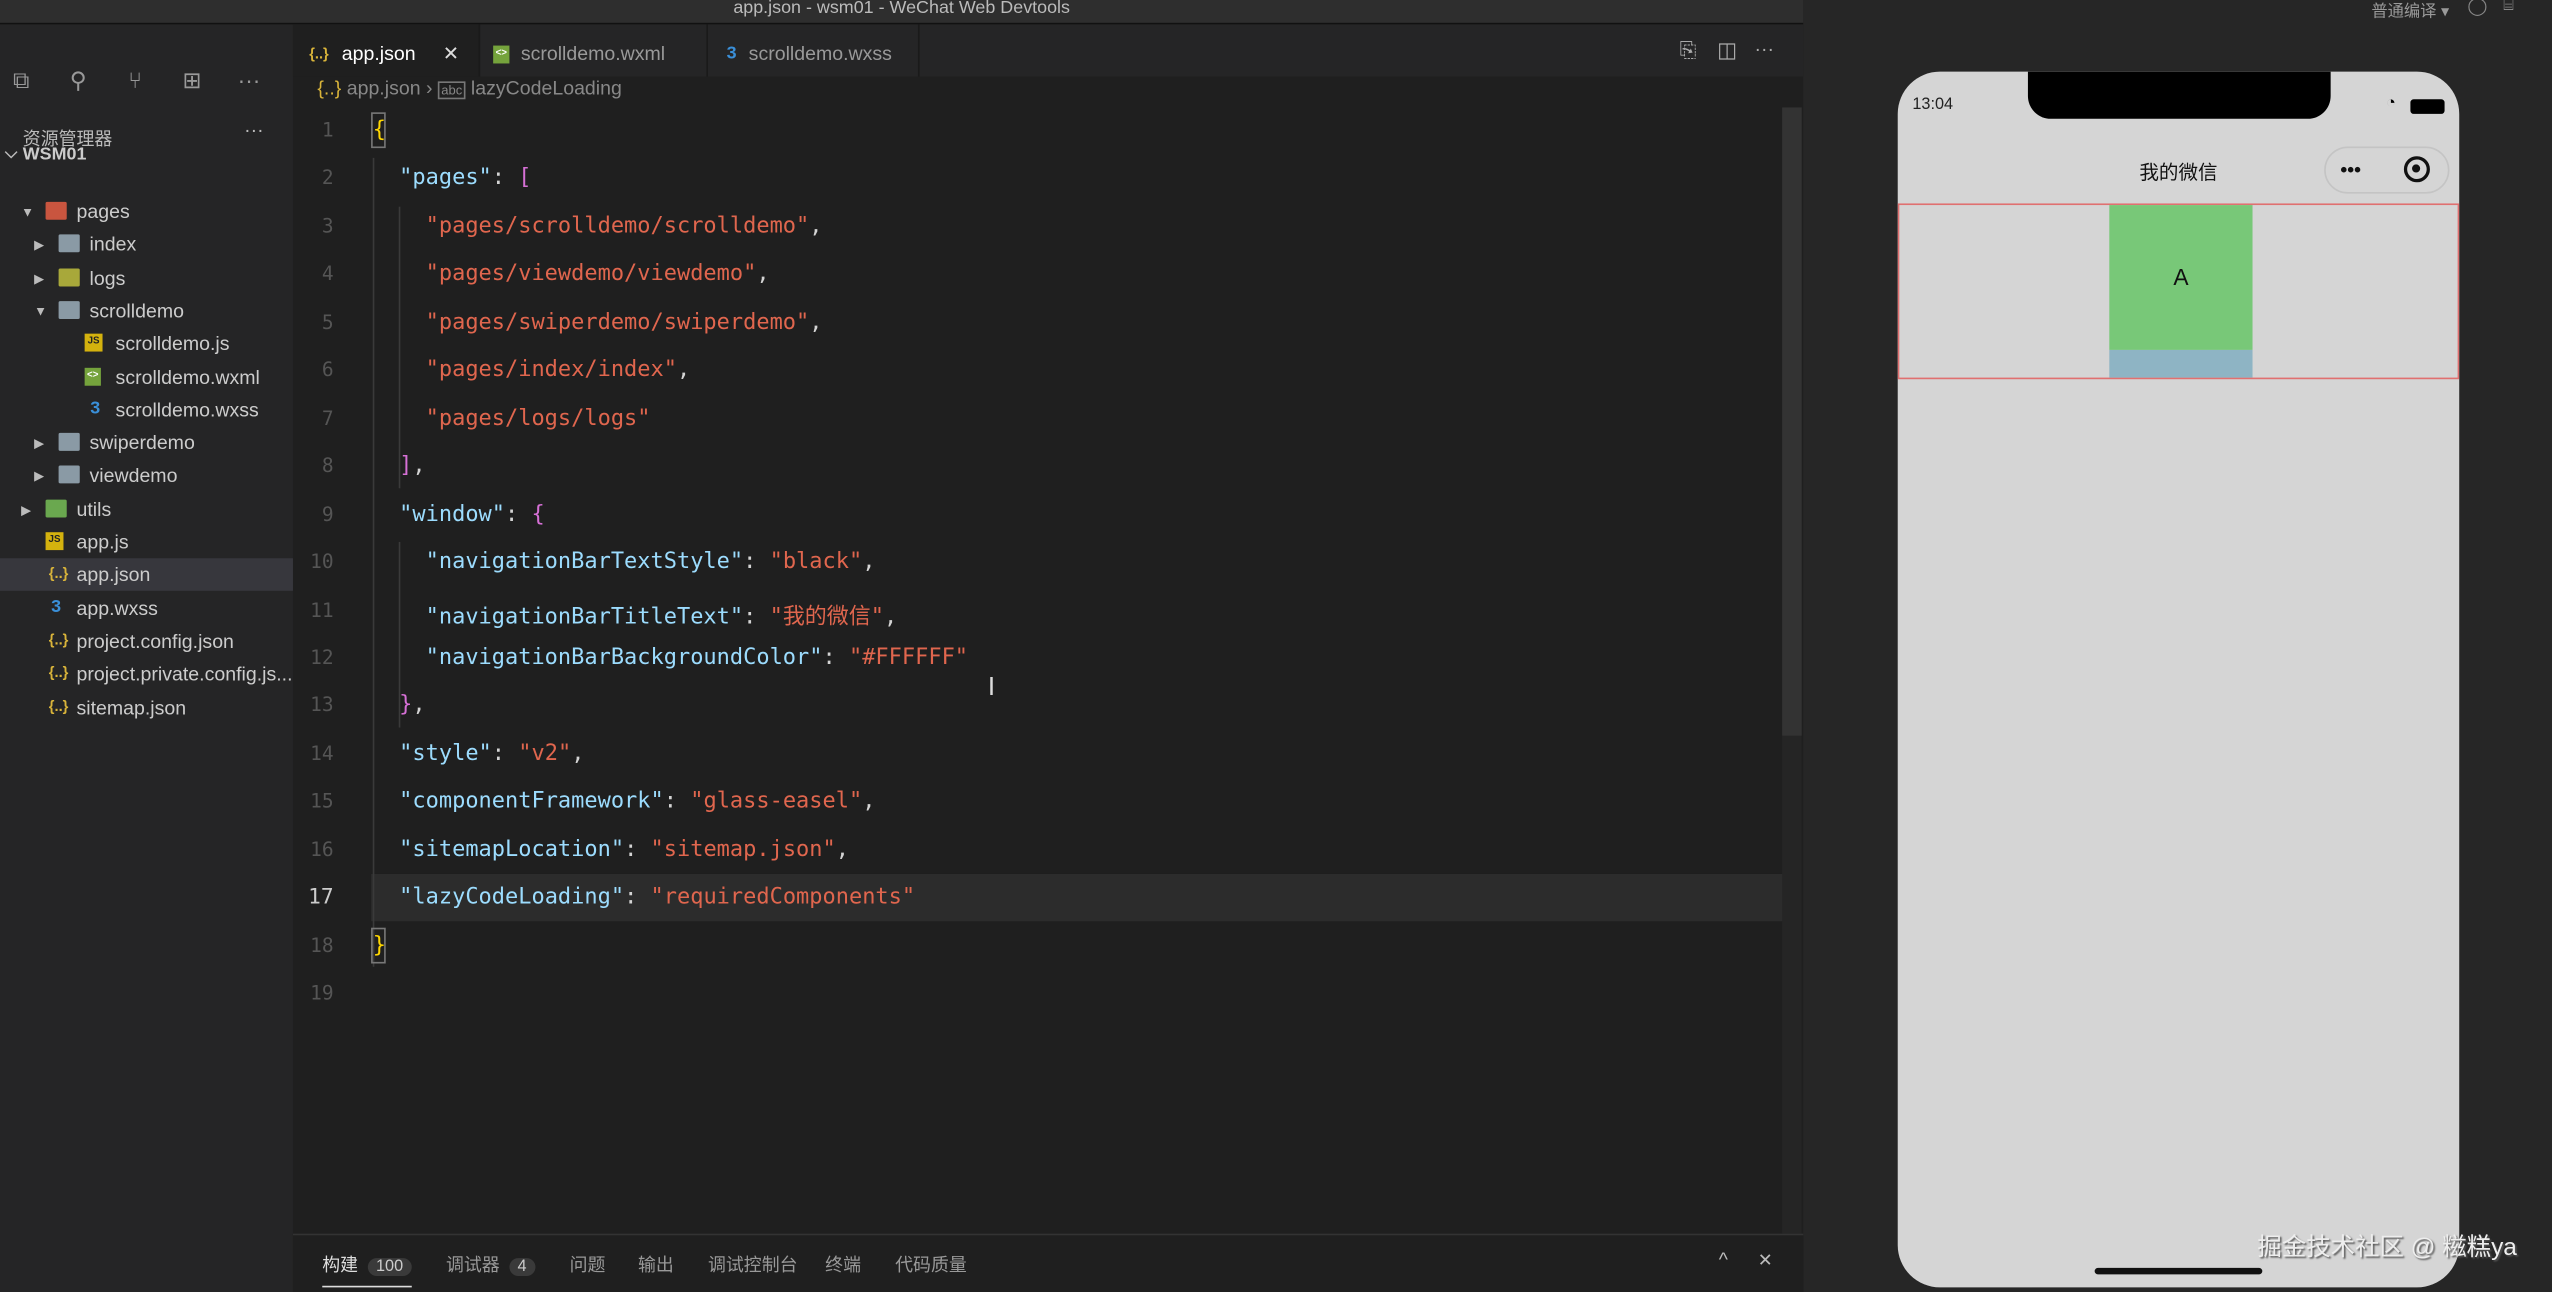 Image resolution: width=2552 pixels, height=1292 pixels. What do you see at coordinates (322, 561) in the screenshot?
I see `line-number: 10` at bounding box center [322, 561].